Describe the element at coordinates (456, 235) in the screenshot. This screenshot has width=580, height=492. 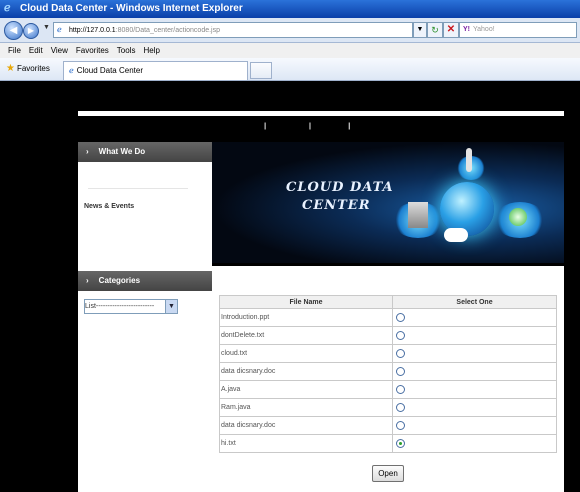
I see `cloud-icon` at that location.